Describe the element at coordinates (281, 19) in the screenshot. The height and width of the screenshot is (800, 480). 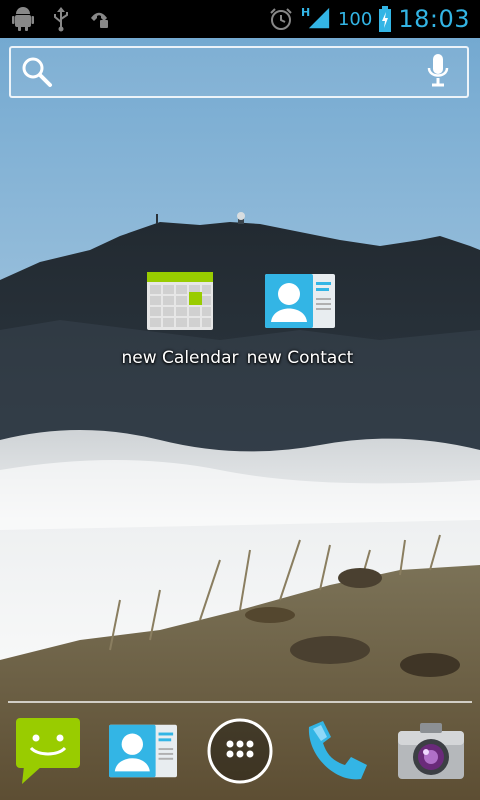
I see `alarm-icon` at that location.